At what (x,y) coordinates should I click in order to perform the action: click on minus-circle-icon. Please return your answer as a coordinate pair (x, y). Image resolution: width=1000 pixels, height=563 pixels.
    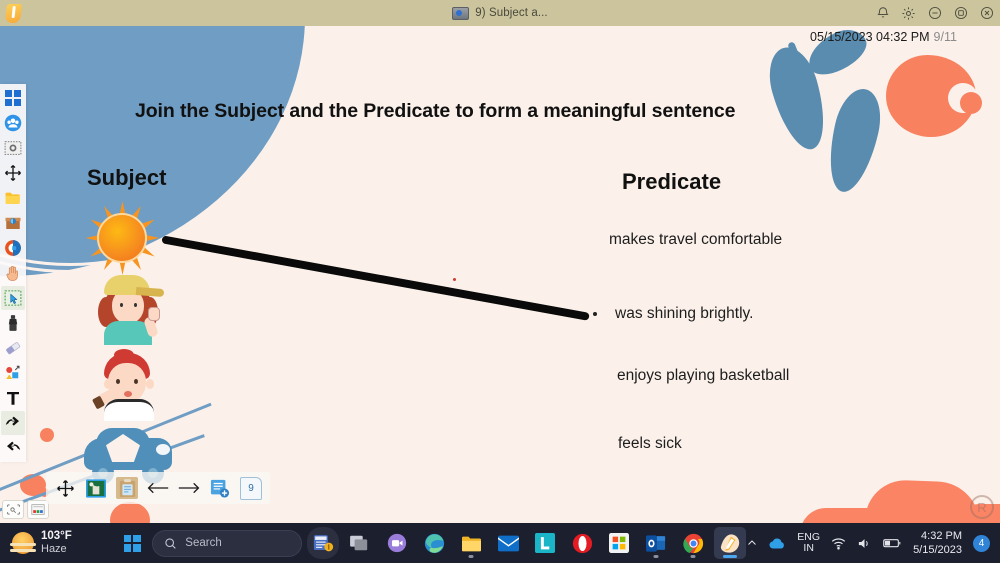
    Looking at the image, I should click on (934, 13).